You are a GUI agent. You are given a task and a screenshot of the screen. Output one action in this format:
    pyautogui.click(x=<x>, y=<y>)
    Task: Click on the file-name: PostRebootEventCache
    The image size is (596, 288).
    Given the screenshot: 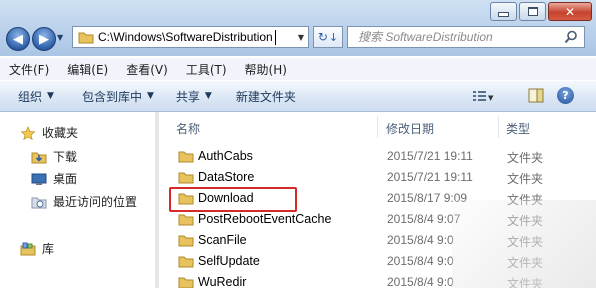 What is the action you would take?
    pyautogui.click(x=265, y=219)
    